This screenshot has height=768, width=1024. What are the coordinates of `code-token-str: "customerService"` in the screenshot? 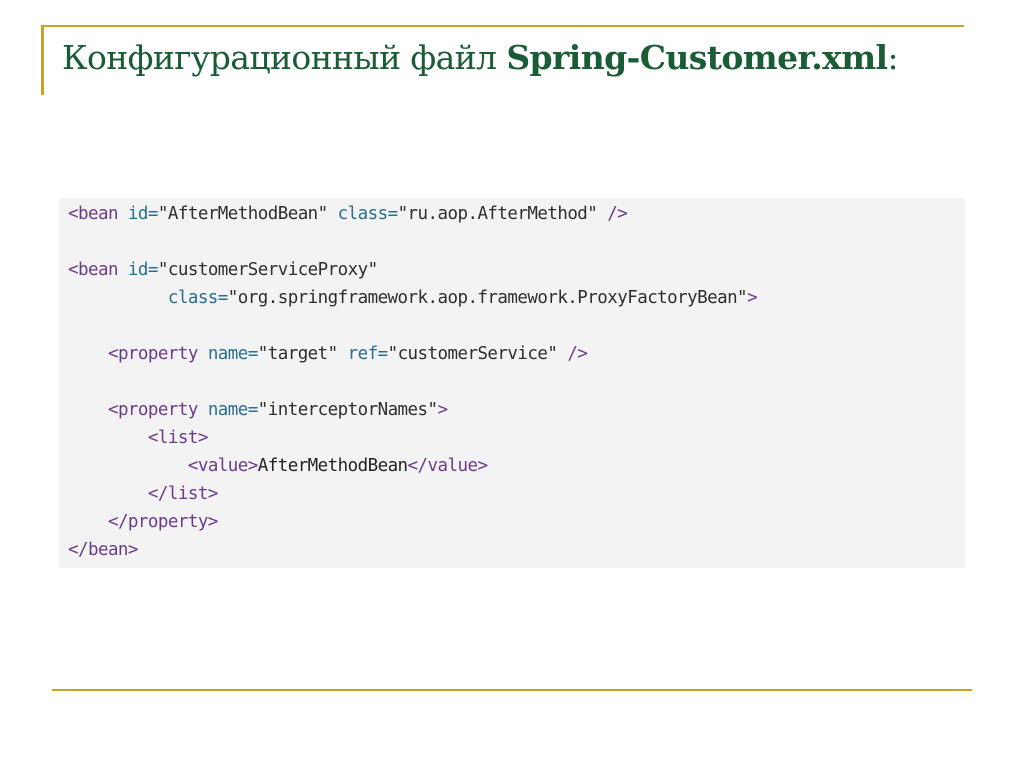 It's located at (477, 354).